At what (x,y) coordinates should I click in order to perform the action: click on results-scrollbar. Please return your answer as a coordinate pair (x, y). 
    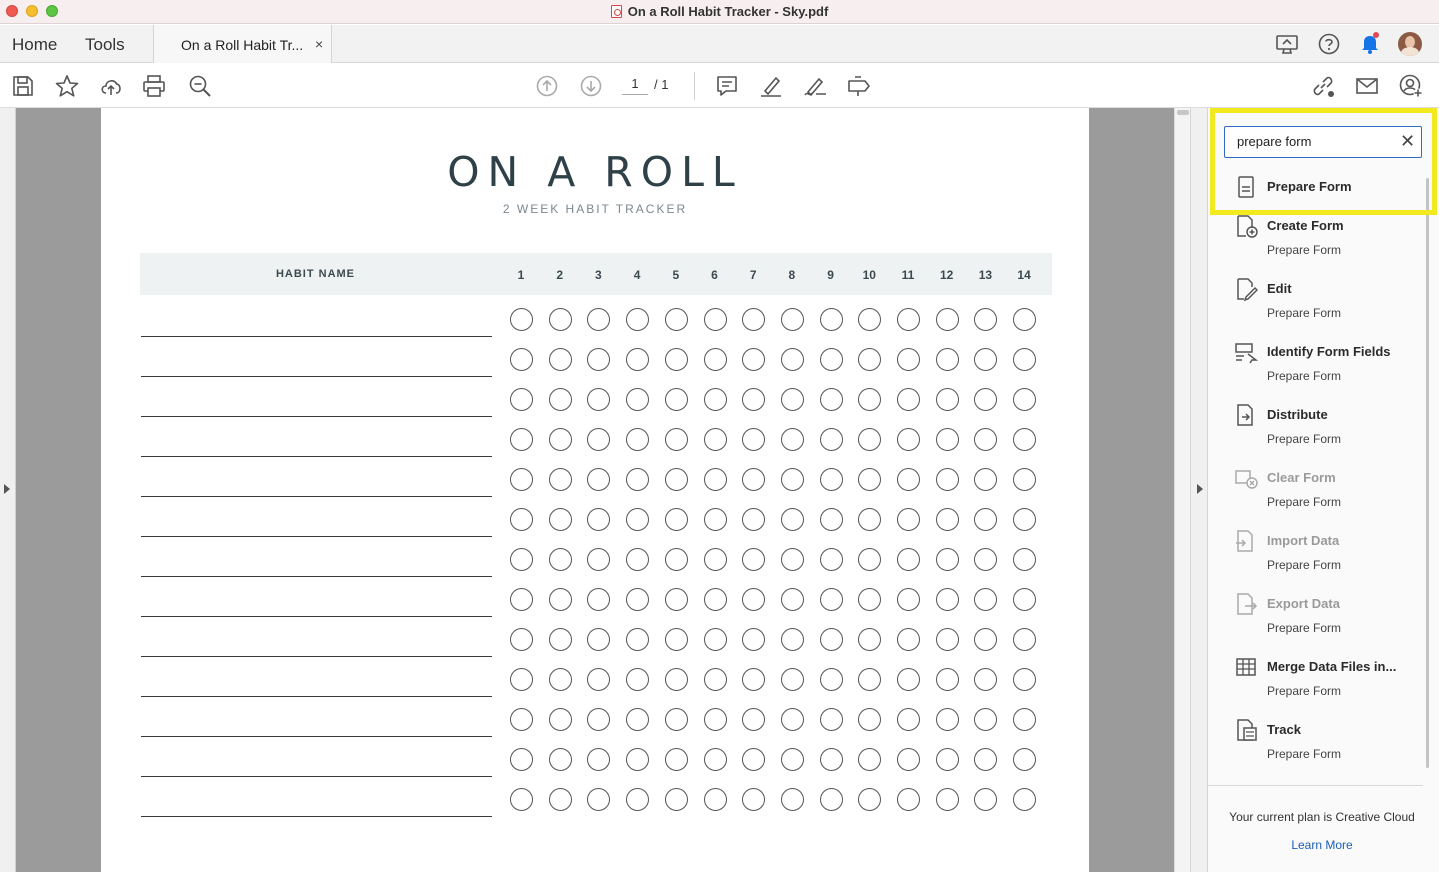
    Looking at the image, I should click on (1427, 480).